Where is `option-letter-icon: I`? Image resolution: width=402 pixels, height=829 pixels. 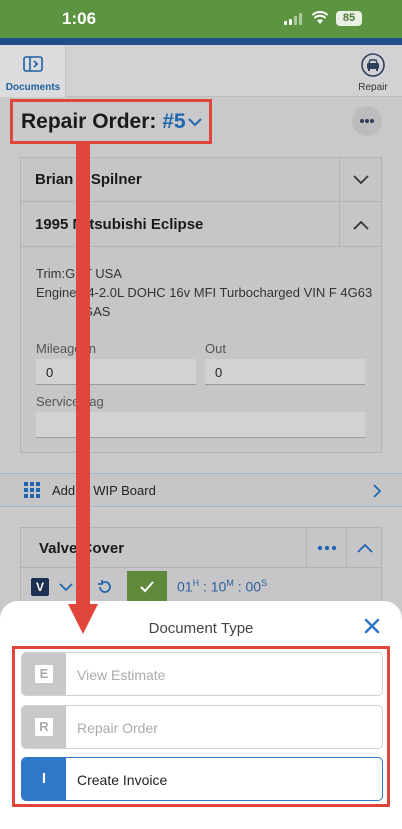 option-letter-icon: I is located at coordinates (44, 779).